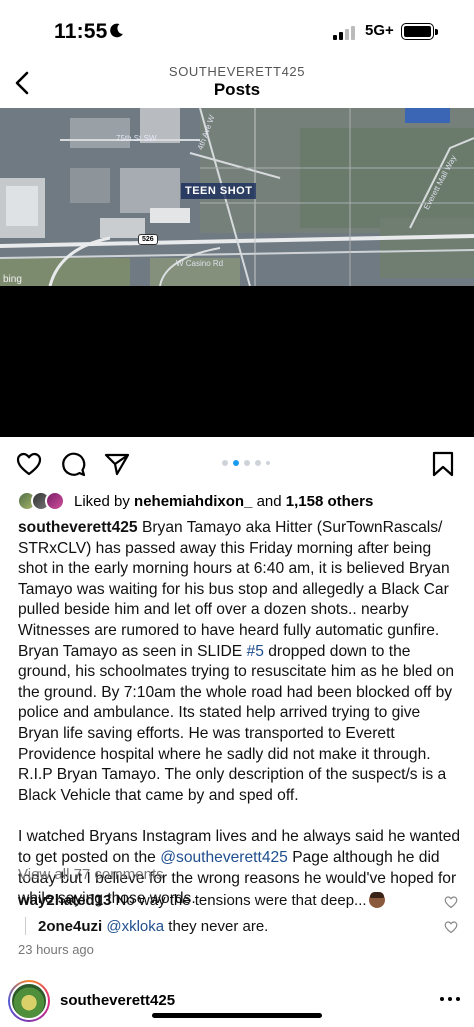 The image size is (474, 1027). I want to click on likes-count: 1,158 others, so click(330, 501).